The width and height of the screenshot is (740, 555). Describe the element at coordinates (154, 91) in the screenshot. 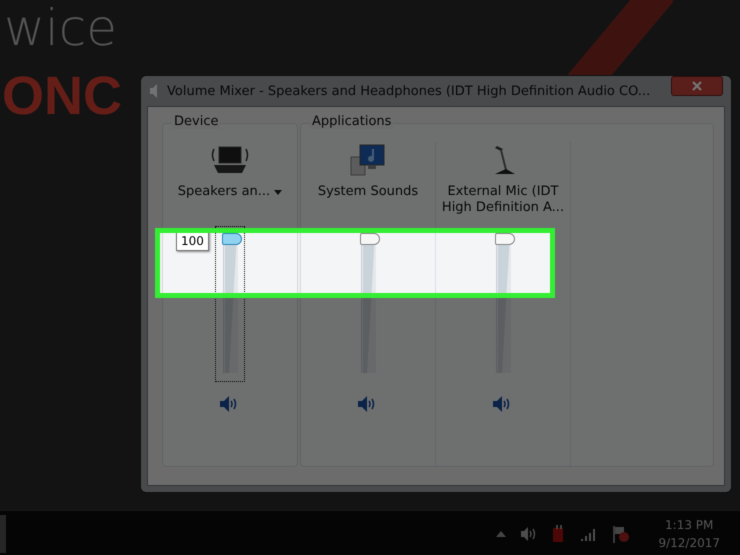

I see `speaker-icon` at that location.